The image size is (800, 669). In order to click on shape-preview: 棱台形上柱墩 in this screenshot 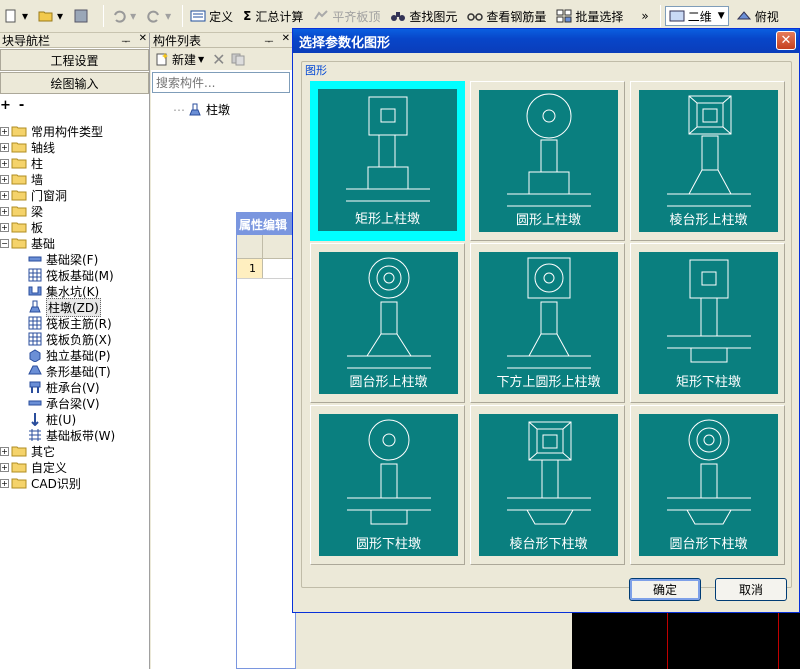, I will do `click(708, 161)`.